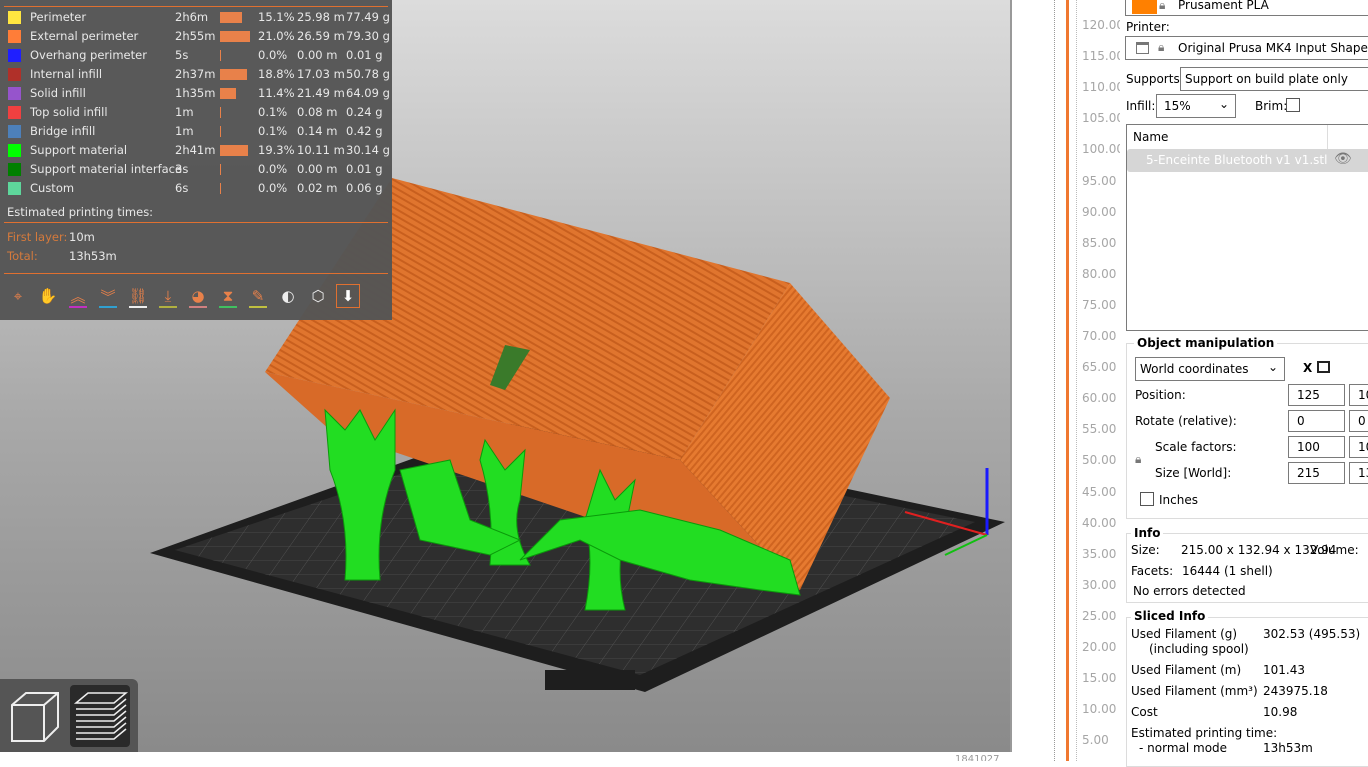  Describe the element at coordinates (196, 112) in the screenshot. I see `legend-row: Top solid infill 1m 0.1% 0.08 m 0.24 g` at that location.